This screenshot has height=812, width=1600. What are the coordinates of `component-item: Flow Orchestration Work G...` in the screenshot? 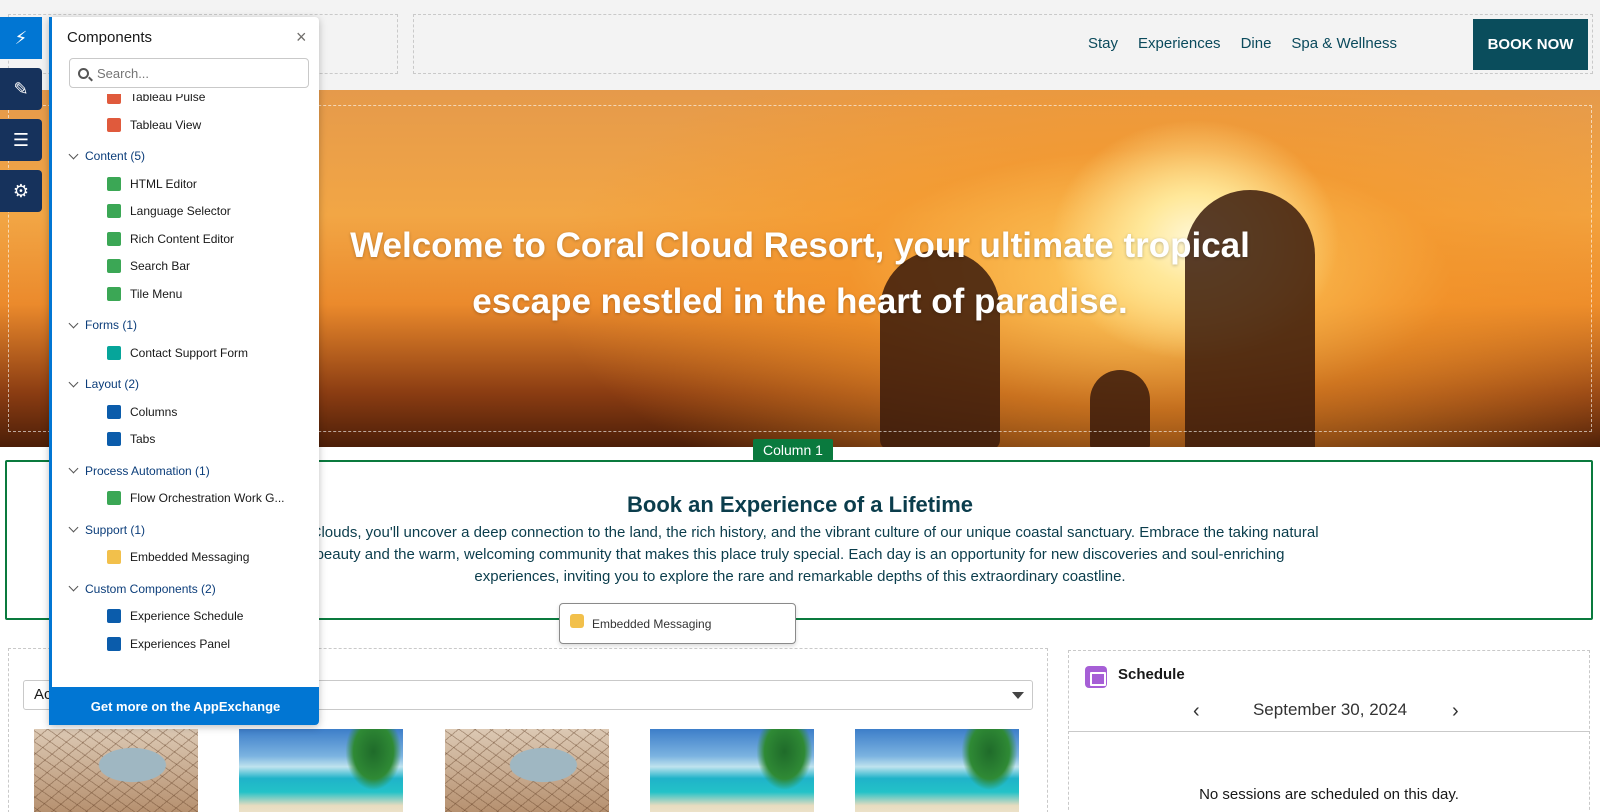 It's located at (195, 498).